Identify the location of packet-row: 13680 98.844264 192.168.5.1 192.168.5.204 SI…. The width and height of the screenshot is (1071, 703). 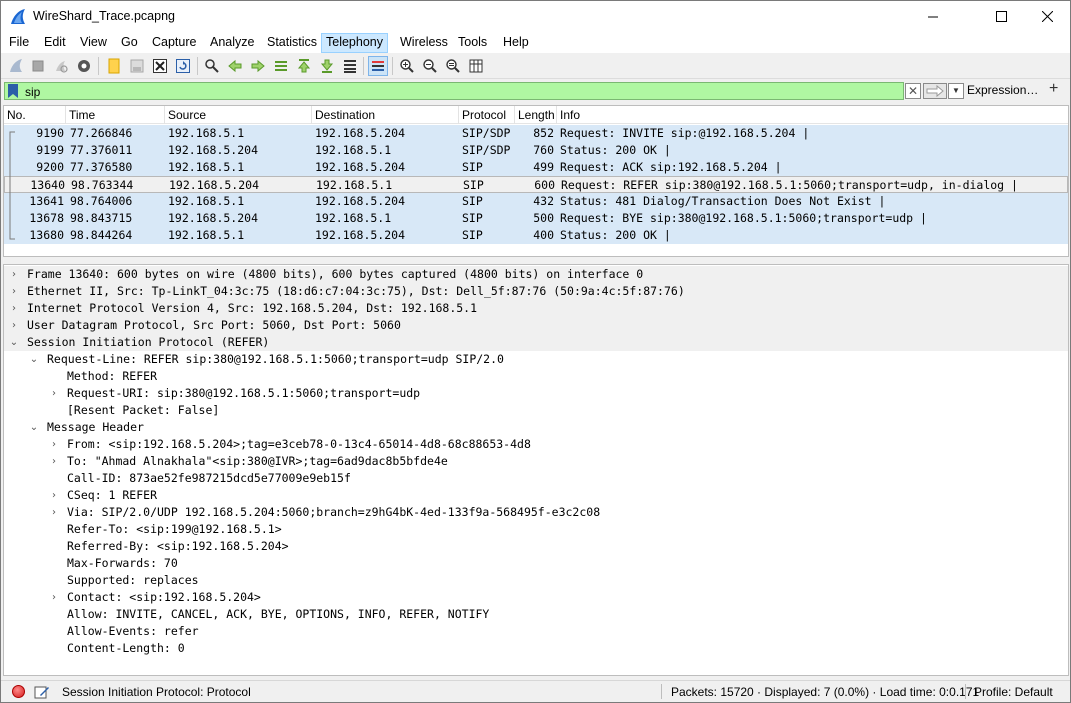
(536, 235).